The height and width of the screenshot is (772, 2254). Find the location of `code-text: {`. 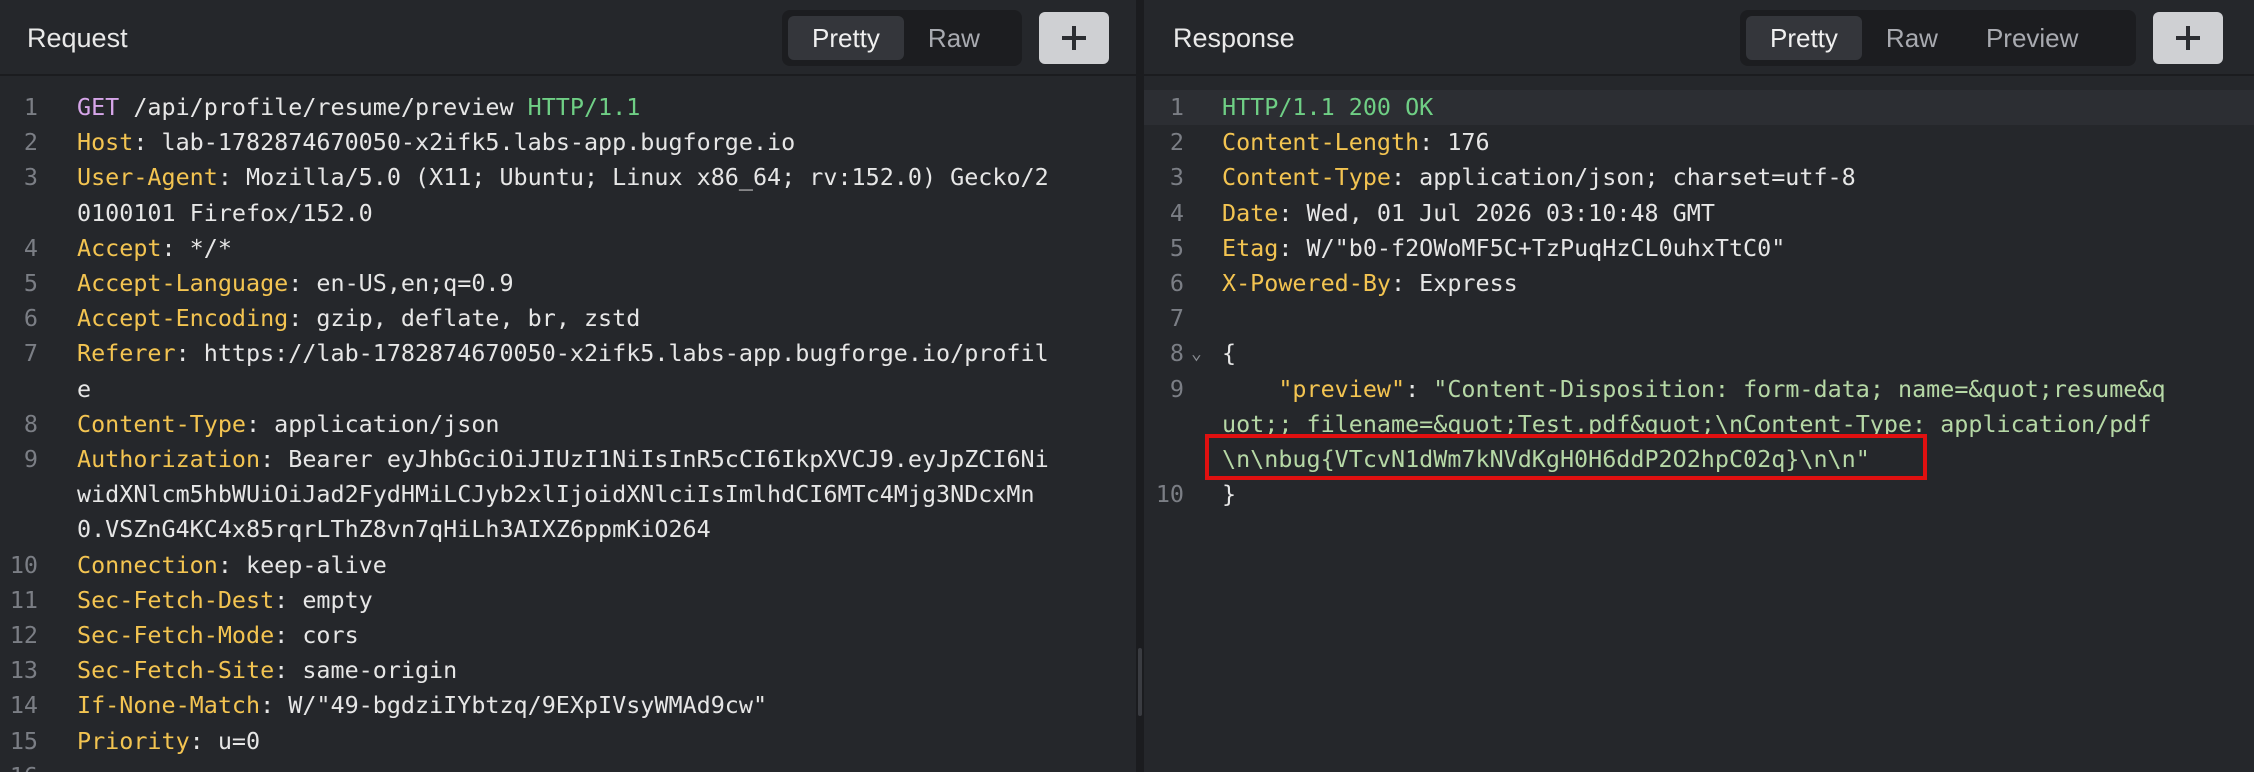

code-text: { is located at coordinates (1229, 353).